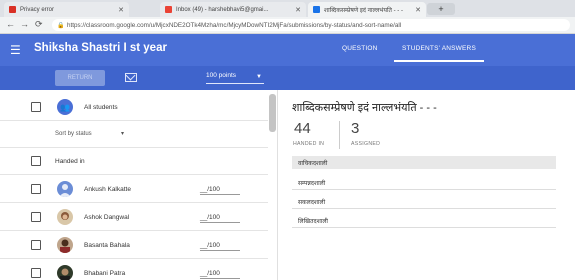 The image size is (575, 280). Describe the element at coordinates (424, 220) in the screenshot. I see `answer-option: लिखितदशाली` at that location.